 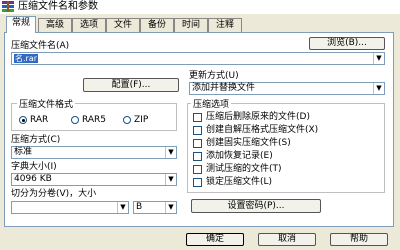 What do you see at coordinates (33, 179) in the screenshot?
I see `dictionary-value: 4096 KB` at bounding box center [33, 179].